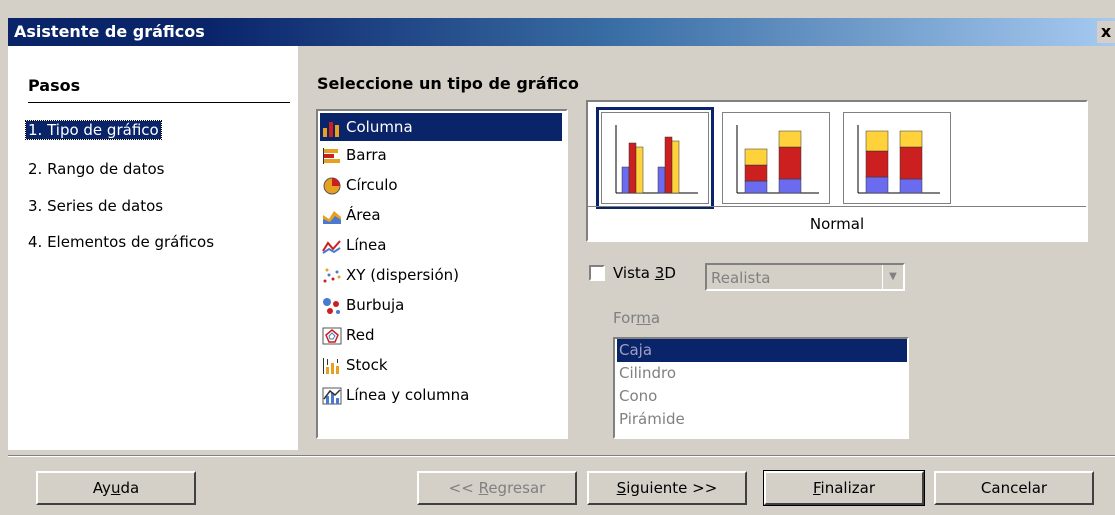 The width and height of the screenshot is (1115, 515). Describe the element at coordinates (441, 185) in the screenshot. I see `chart-type-pie: Círculo` at that location.